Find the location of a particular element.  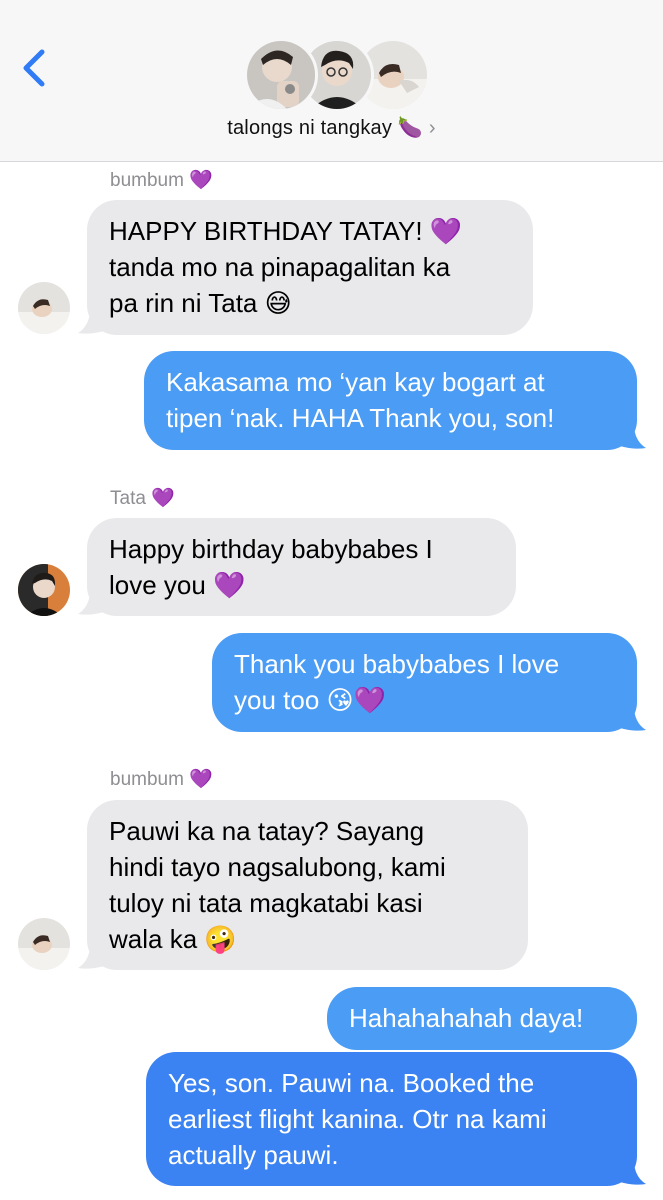

message-line: Thank you babybabes I love is located at coordinates (397, 664).